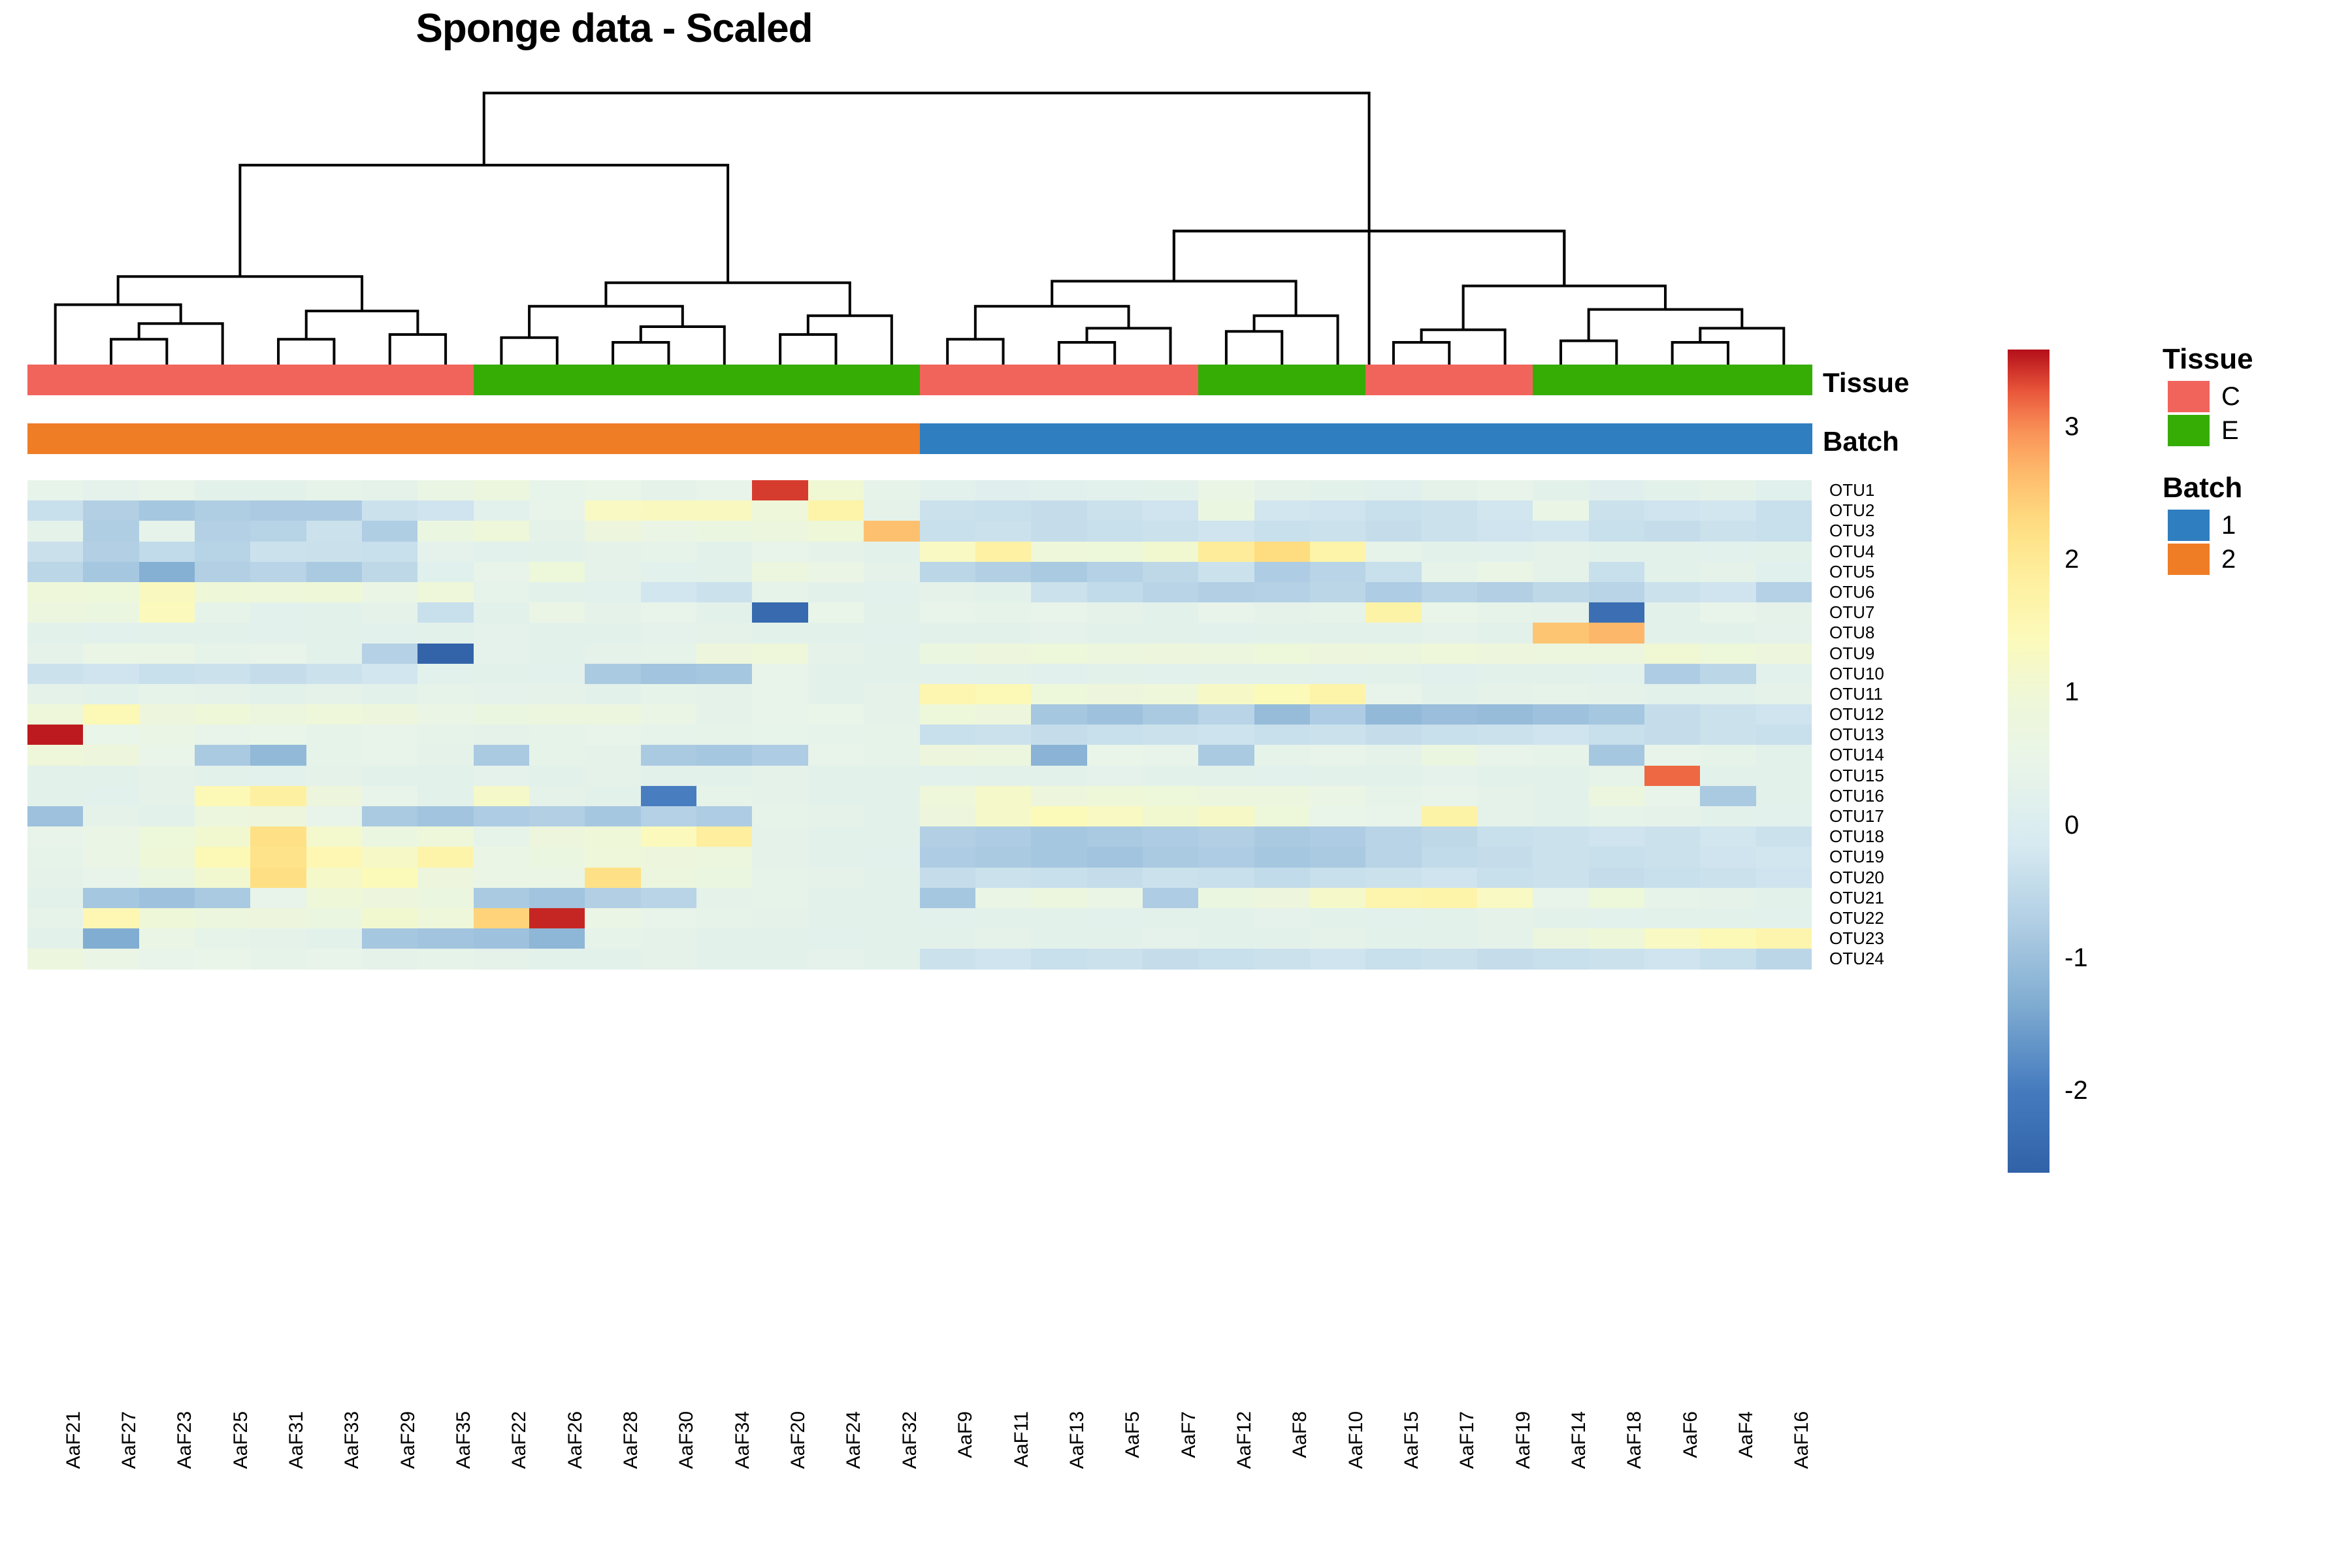 The height and width of the screenshot is (1568, 2352). What do you see at coordinates (185, 1440) in the screenshot?
I see `column-label: AaF23` at bounding box center [185, 1440].